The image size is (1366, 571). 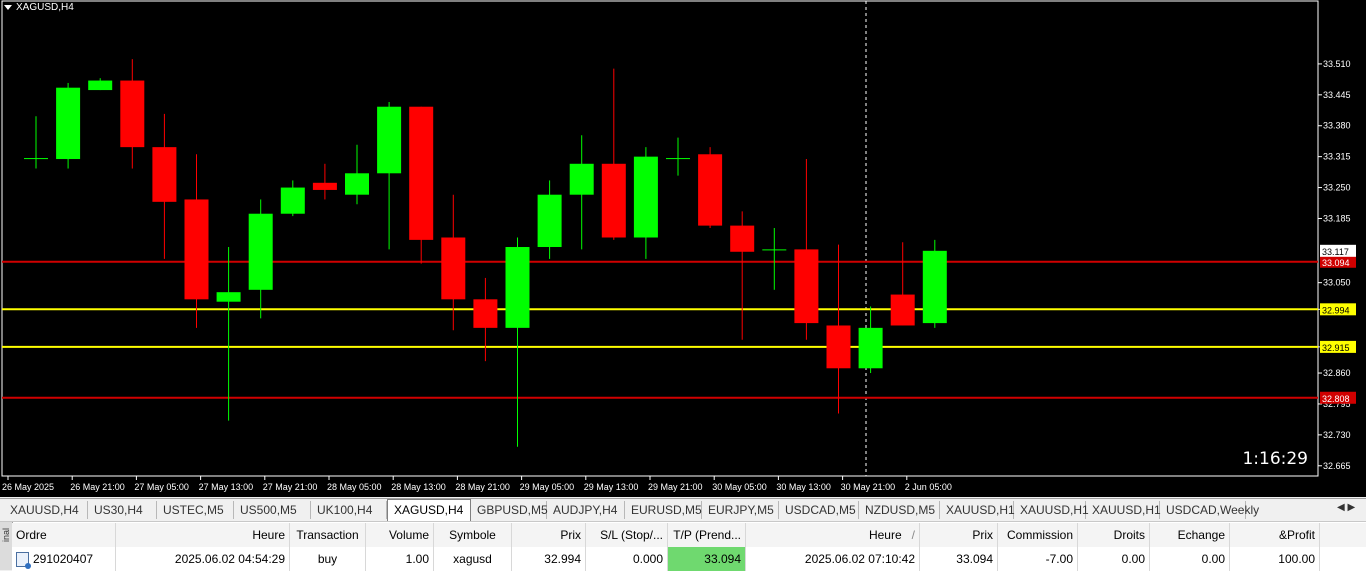 What do you see at coordinates (482, 487) in the screenshot?
I see `x-tick-label: 28 May 21:00` at bounding box center [482, 487].